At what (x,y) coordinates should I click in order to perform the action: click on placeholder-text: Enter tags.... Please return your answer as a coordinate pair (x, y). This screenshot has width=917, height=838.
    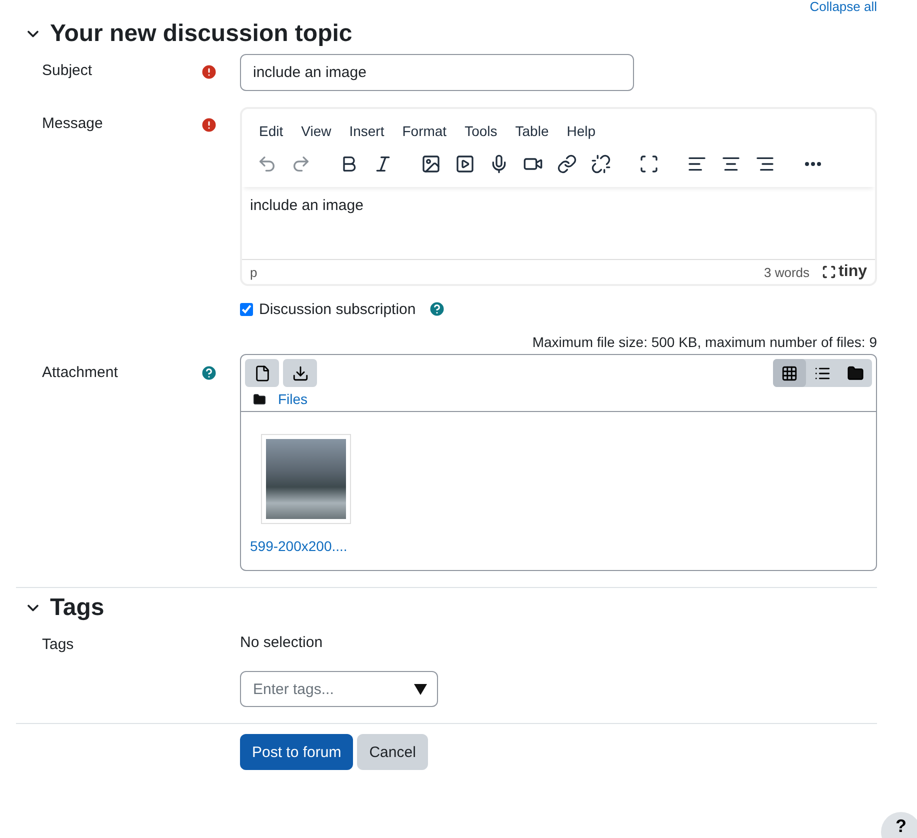
    Looking at the image, I should click on (293, 689).